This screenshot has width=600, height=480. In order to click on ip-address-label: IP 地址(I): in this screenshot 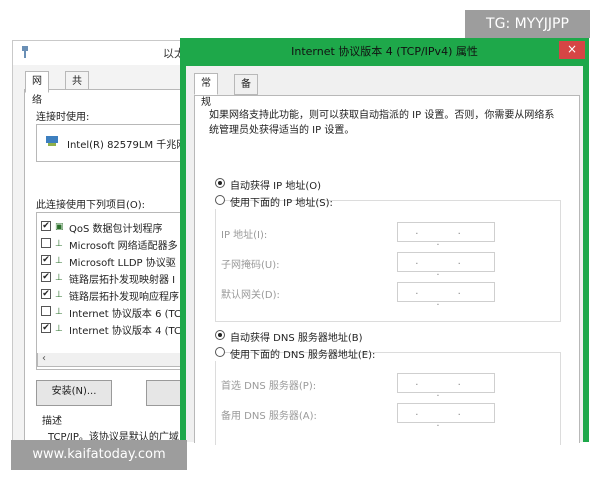, I will do `click(244, 235)`.